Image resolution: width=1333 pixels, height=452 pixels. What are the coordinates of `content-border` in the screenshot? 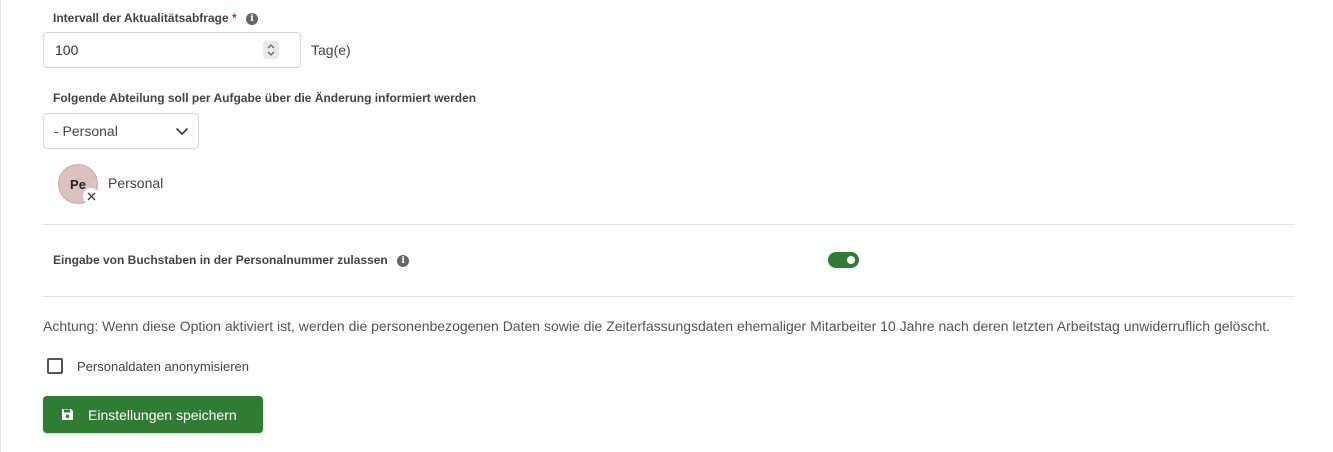 It's located at (0, 226).